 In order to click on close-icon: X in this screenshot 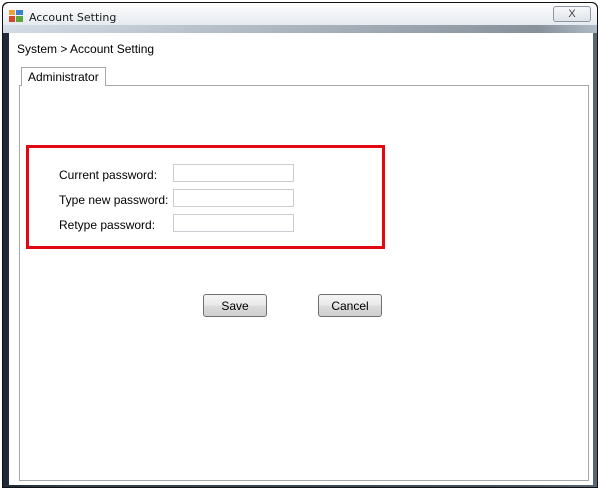, I will do `click(572, 14)`.